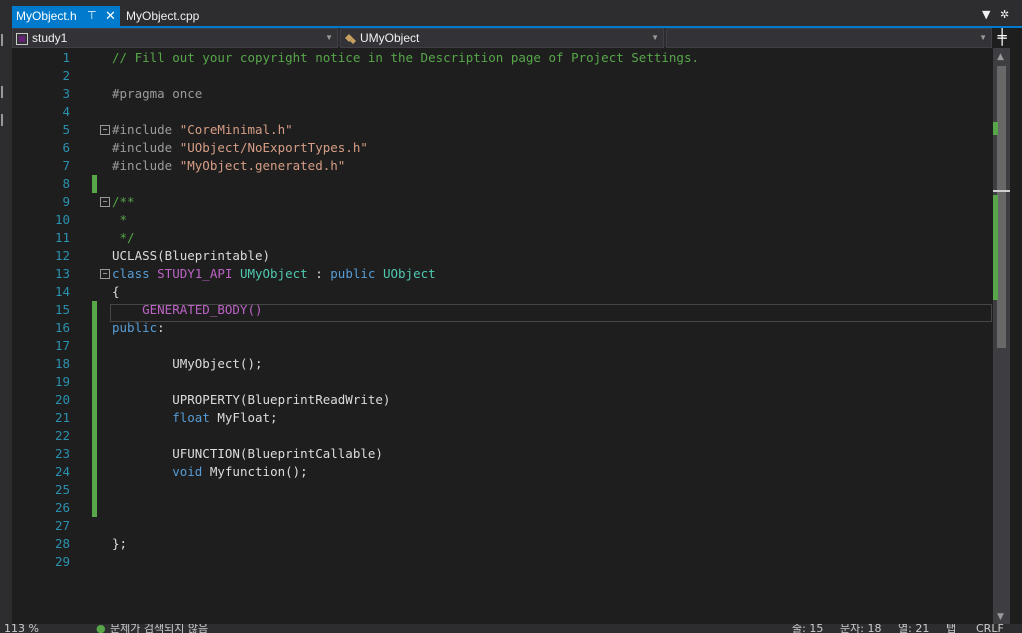 This screenshot has width=1022, height=633. What do you see at coordinates (951, 628) in the screenshot?
I see `tab-mode: 탭` at bounding box center [951, 628].